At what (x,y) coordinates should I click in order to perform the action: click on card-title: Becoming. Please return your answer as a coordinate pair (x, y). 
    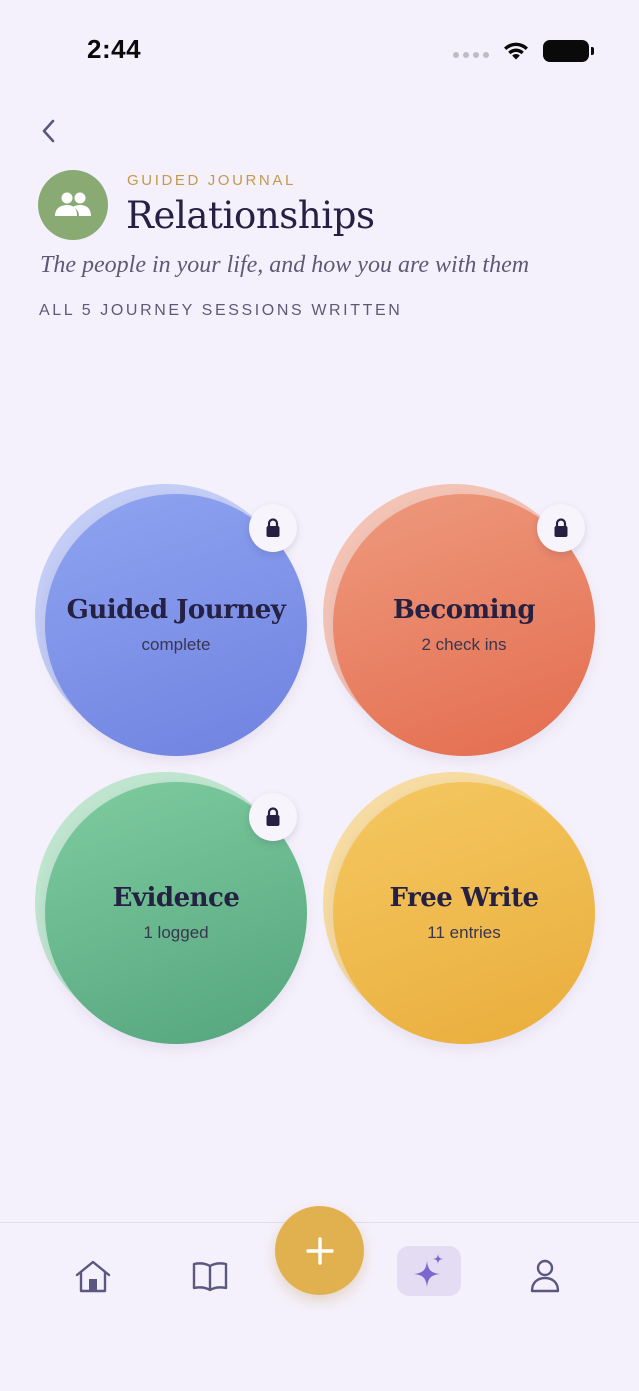
    Looking at the image, I should click on (464, 610).